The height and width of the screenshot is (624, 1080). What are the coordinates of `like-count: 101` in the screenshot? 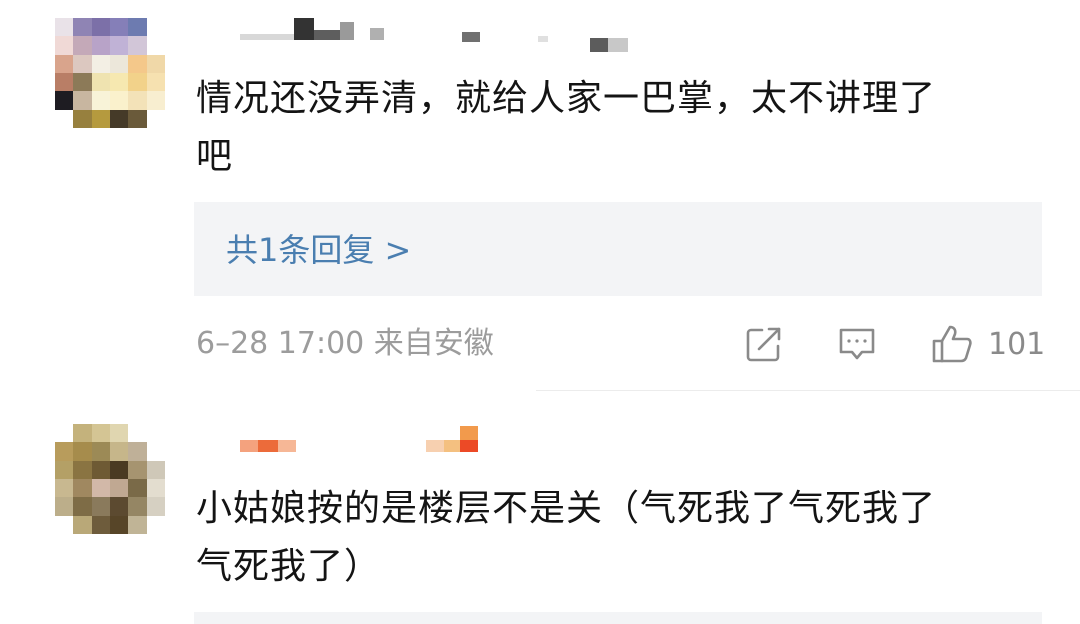 It's located at (1017, 344).